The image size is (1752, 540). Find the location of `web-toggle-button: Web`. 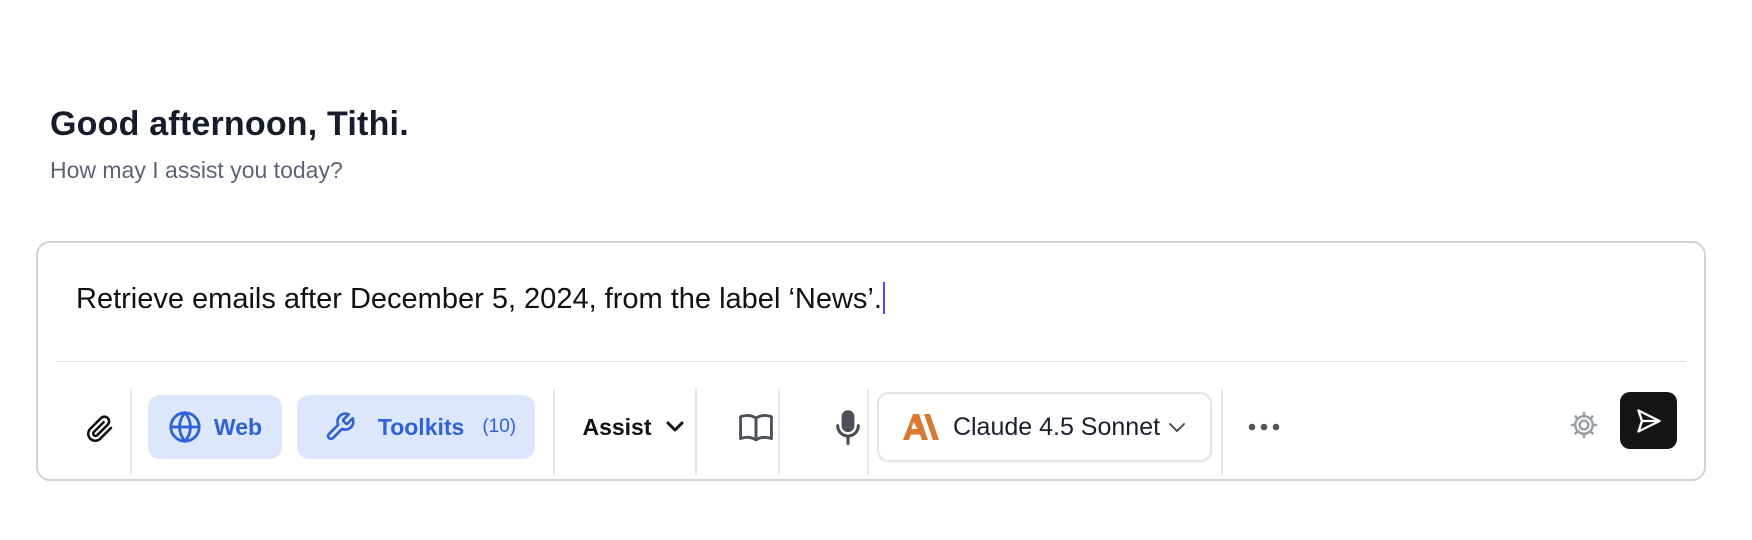

web-toggle-button: Web is located at coordinates (215, 427).